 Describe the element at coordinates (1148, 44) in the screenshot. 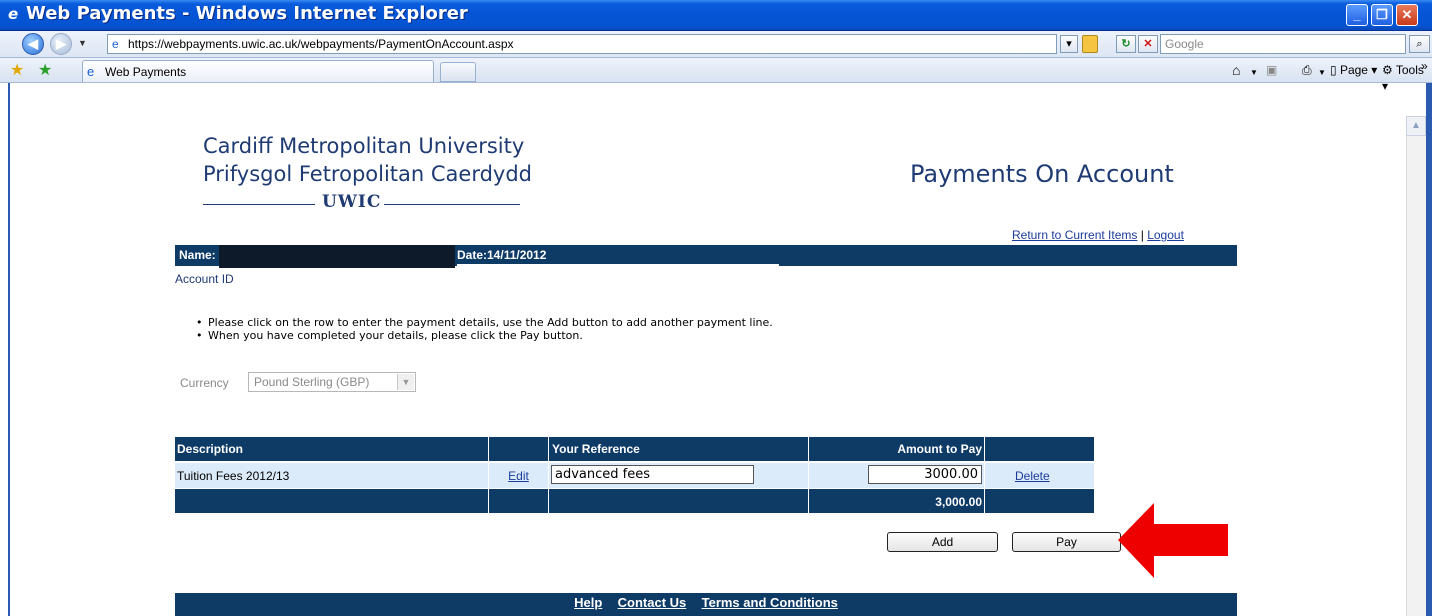

I see `stop-button: ✕` at that location.